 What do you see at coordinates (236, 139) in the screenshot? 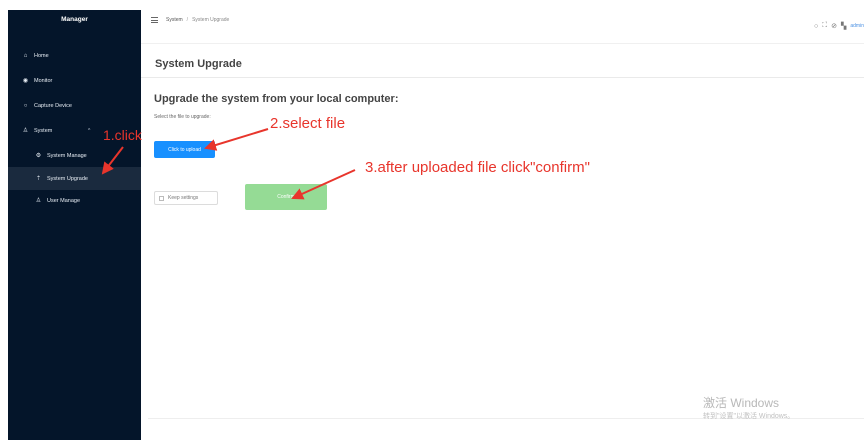
I see `arrow-to-upload` at bounding box center [236, 139].